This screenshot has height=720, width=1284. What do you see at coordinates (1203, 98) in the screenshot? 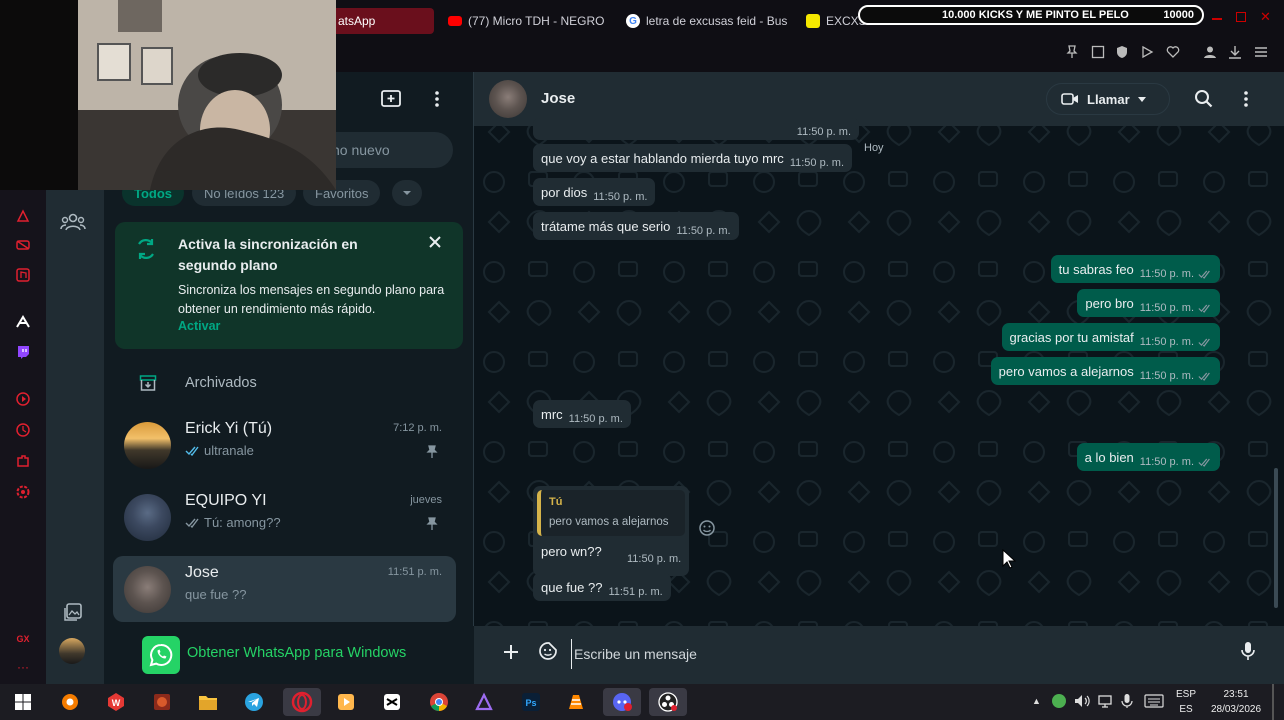
I see `search-icon` at bounding box center [1203, 98].